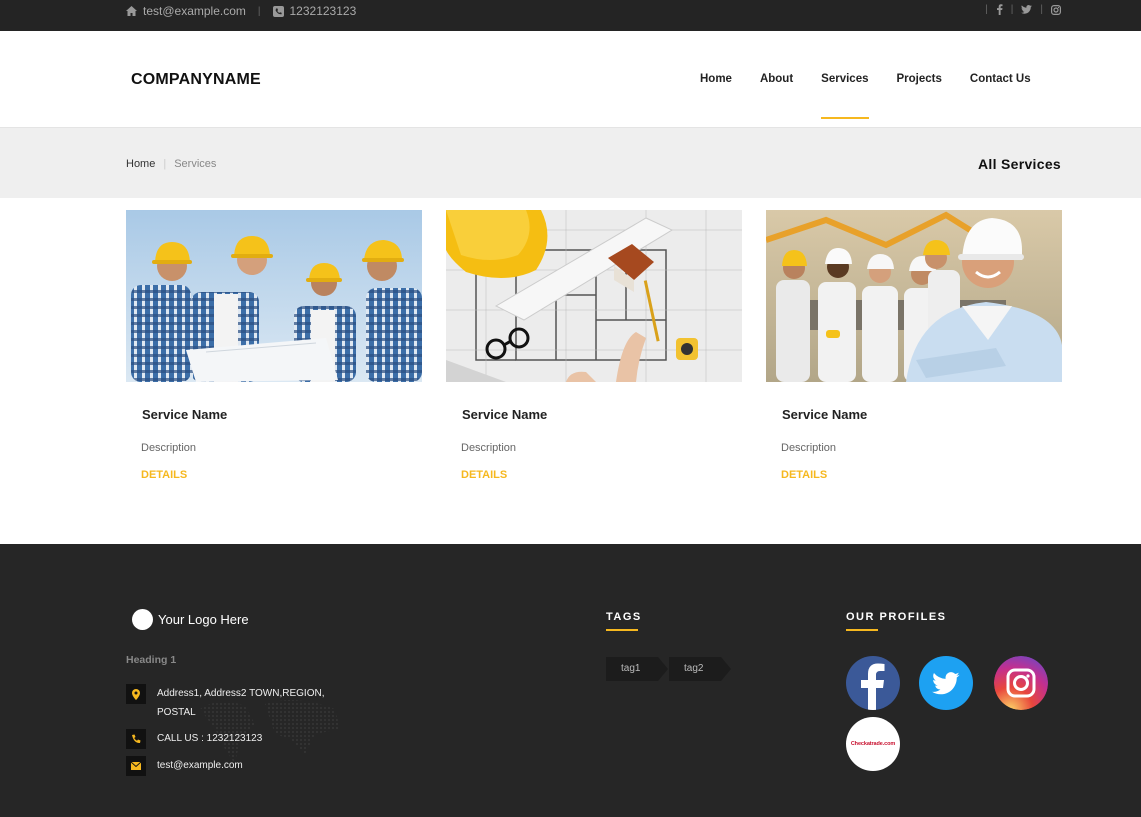 The image size is (1141, 817). Describe the element at coordinates (225, 703) in the screenshot. I see `footer-address: Address1, Address2 TOWN,REGION, POSTAL` at that location.